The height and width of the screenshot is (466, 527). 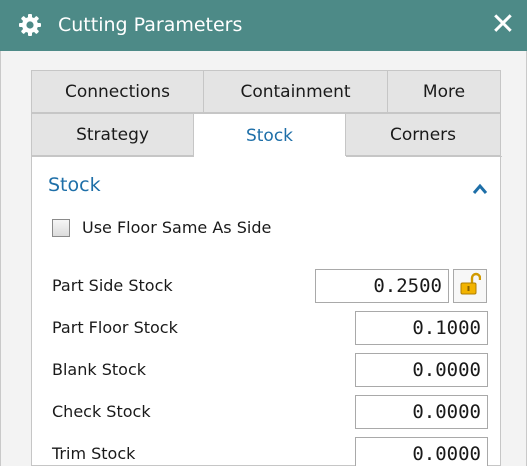 I want to click on check-stock-input: 0.0000, so click(x=421, y=412).